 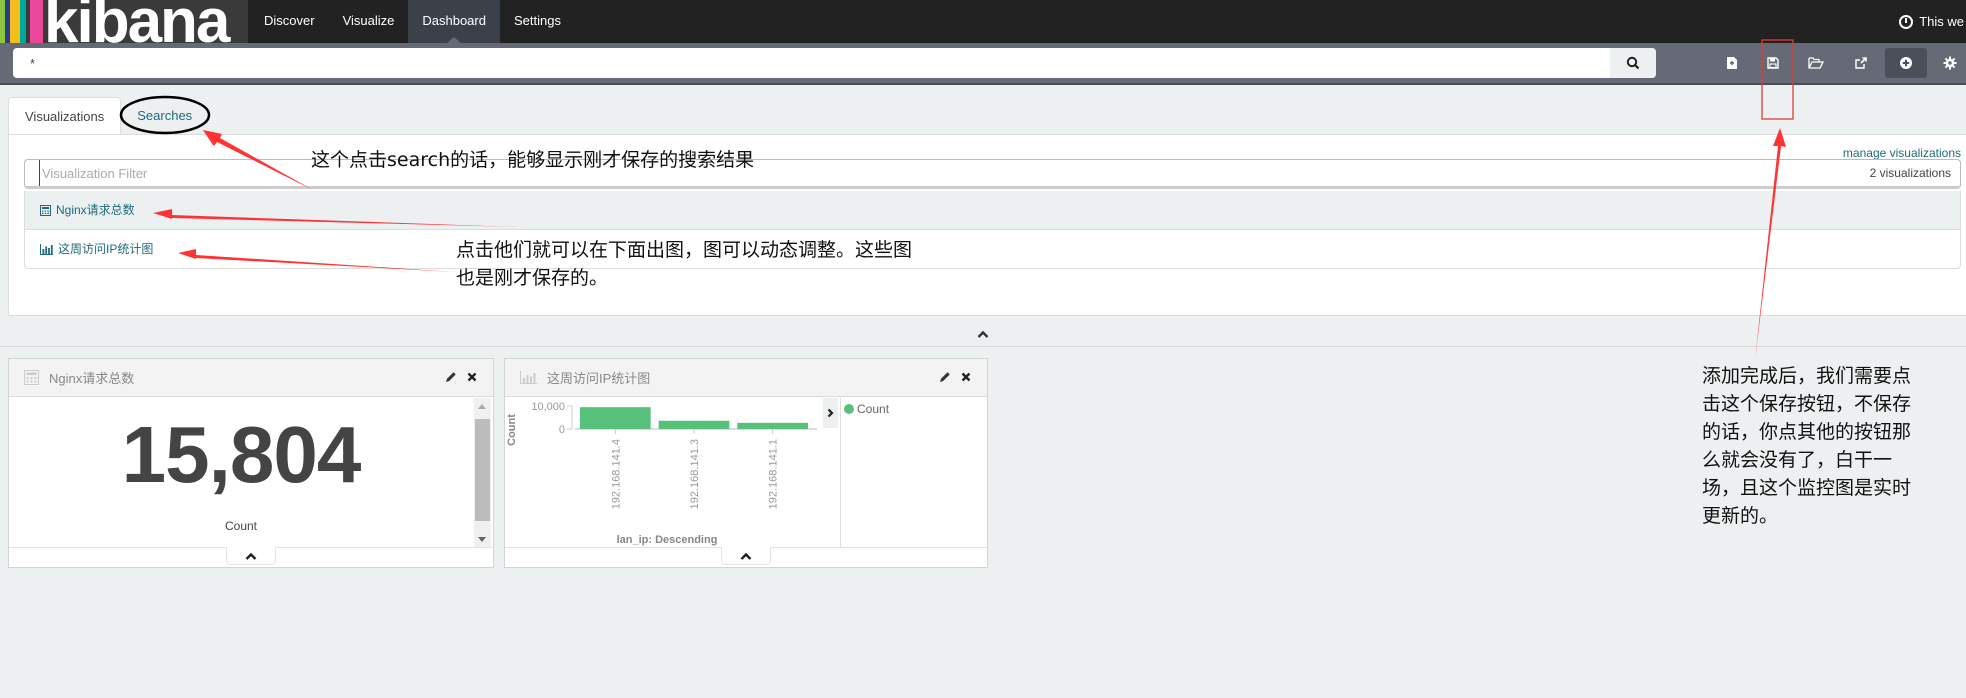 I want to click on chevron-right-icon, so click(x=830, y=413).